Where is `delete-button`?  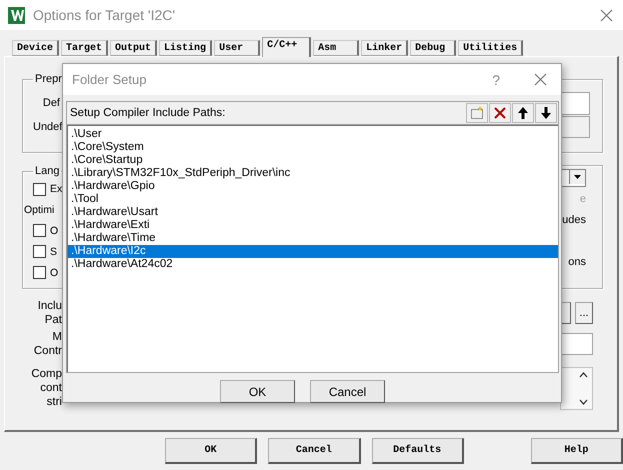 delete-button is located at coordinates (500, 113).